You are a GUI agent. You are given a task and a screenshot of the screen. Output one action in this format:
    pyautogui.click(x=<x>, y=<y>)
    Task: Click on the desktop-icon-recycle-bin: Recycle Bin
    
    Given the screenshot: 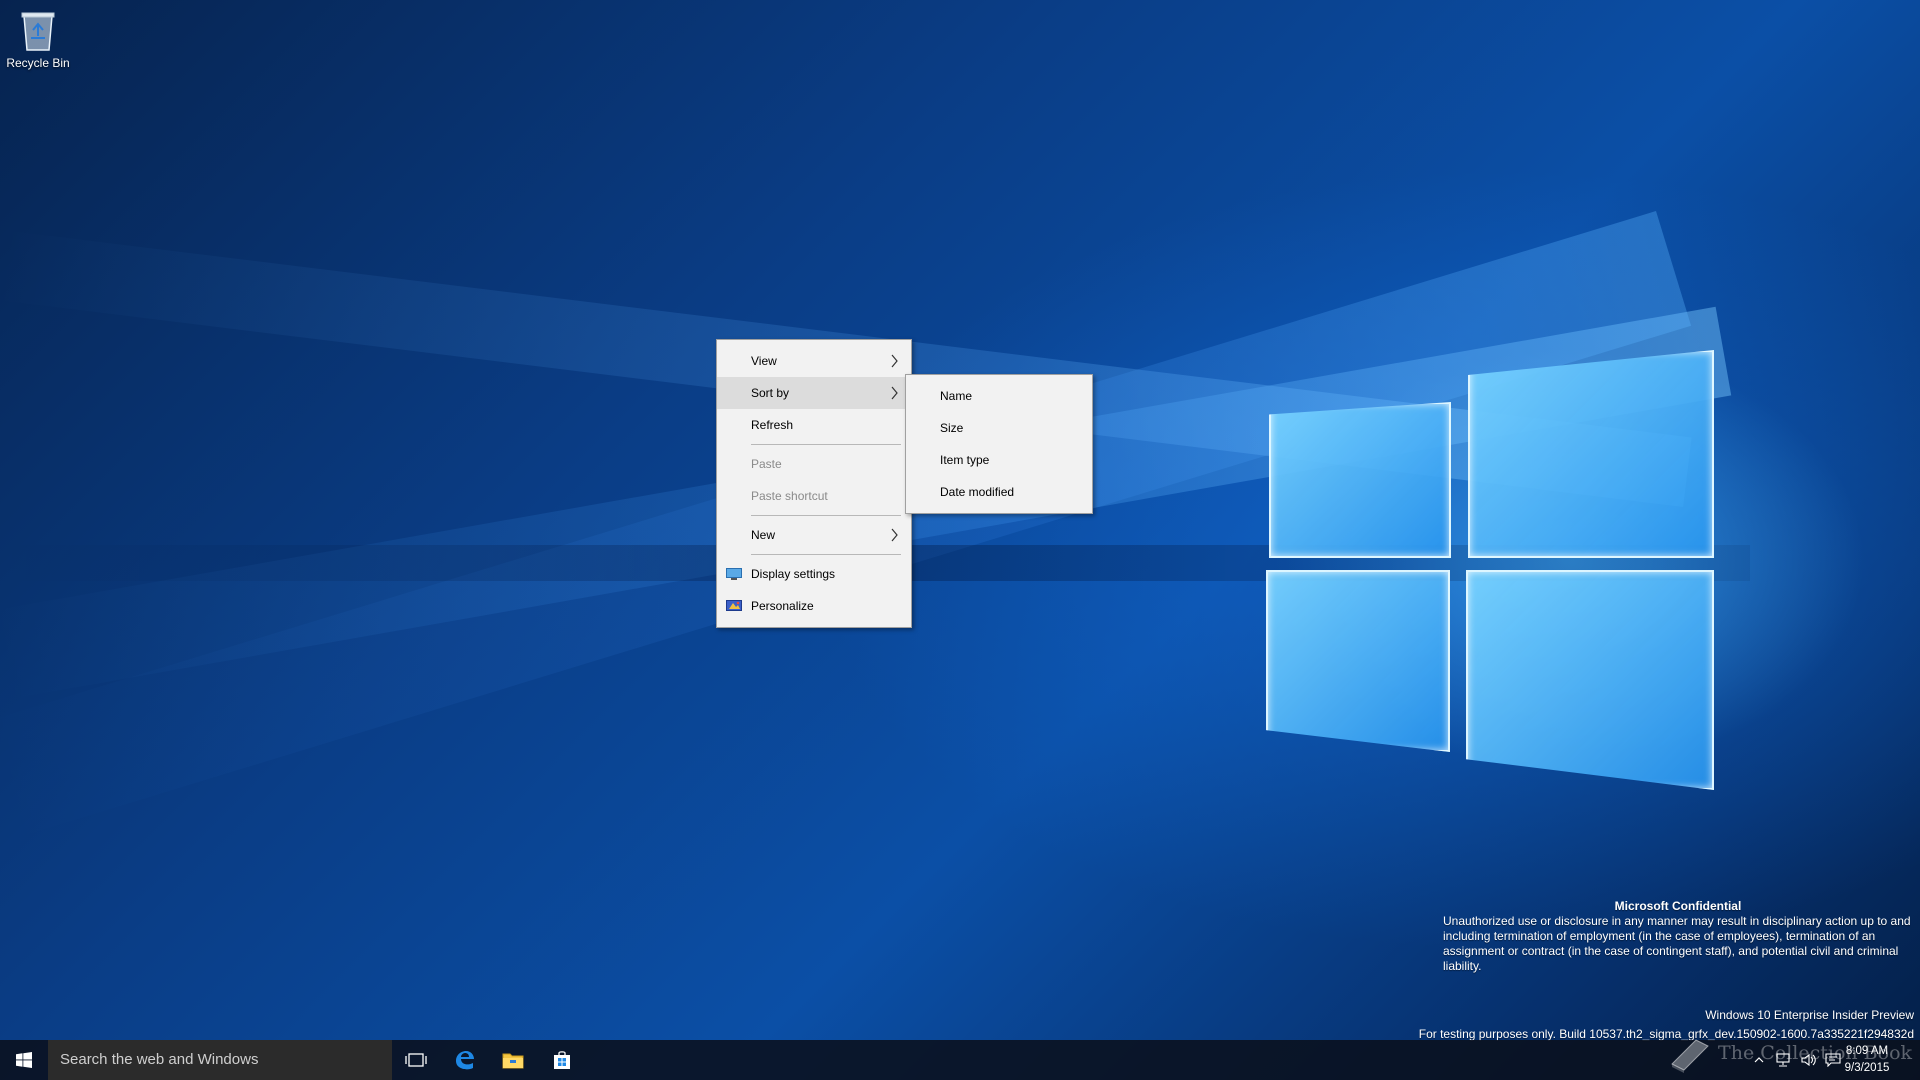 What is the action you would take?
    pyautogui.click(x=38, y=39)
    